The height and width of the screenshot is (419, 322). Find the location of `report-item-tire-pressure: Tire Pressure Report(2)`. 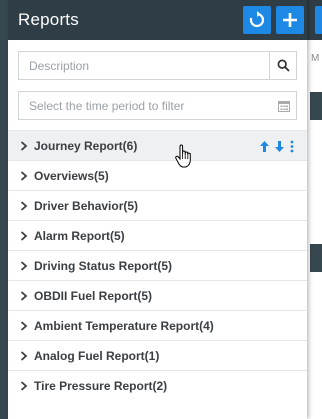

report-item-tire-pressure: Tire Pressure Report(2) is located at coordinates (157, 385).